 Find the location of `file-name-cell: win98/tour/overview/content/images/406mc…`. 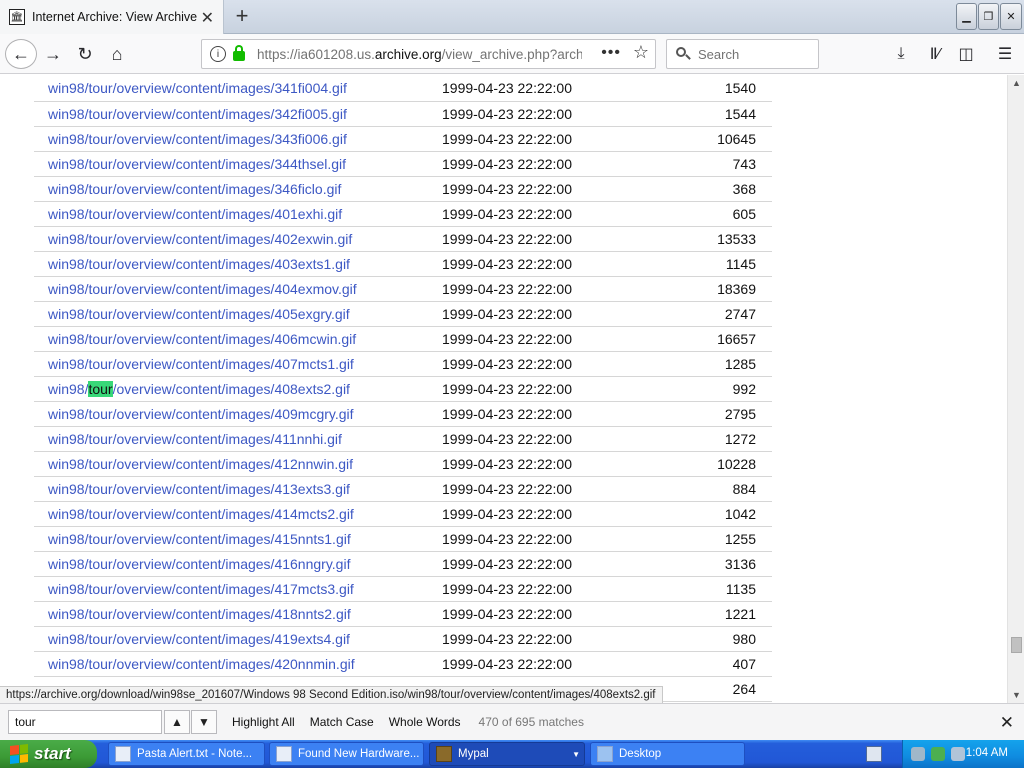

file-name-cell: win98/tour/overview/content/images/406mc… is located at coordinates (234, 339).